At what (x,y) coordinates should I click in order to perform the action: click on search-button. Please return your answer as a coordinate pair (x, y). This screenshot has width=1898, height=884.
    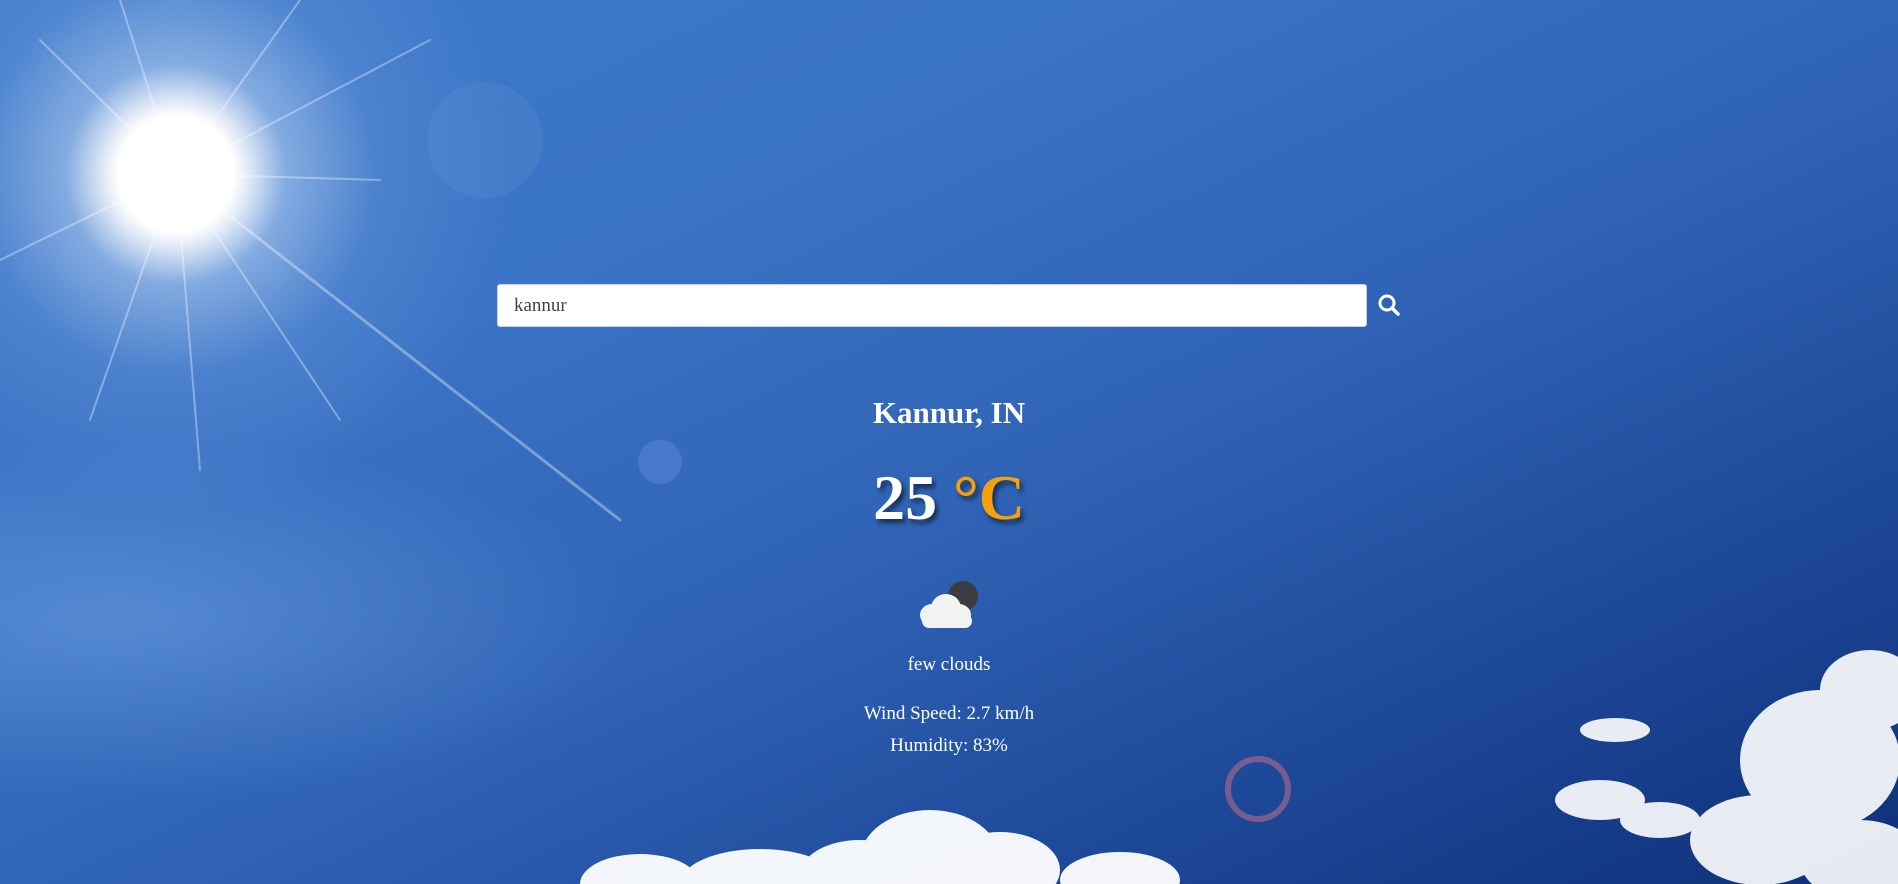
    Looking at the image, I should click on (1389, 305).